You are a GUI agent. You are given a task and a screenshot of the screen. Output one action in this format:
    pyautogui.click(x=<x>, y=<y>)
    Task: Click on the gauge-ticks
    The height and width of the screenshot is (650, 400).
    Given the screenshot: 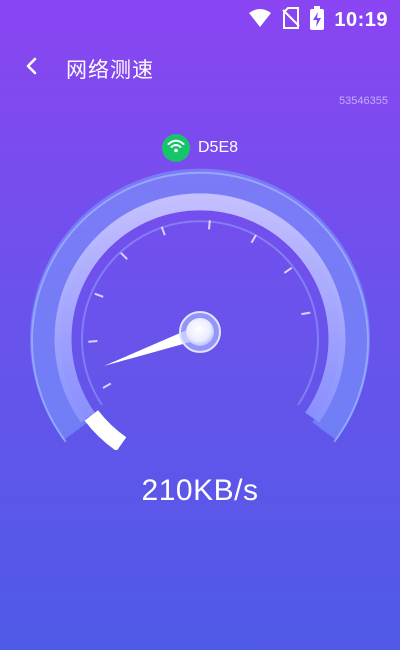 What is the action you would take?
    pyautogui.click(x=199, y=304)
    